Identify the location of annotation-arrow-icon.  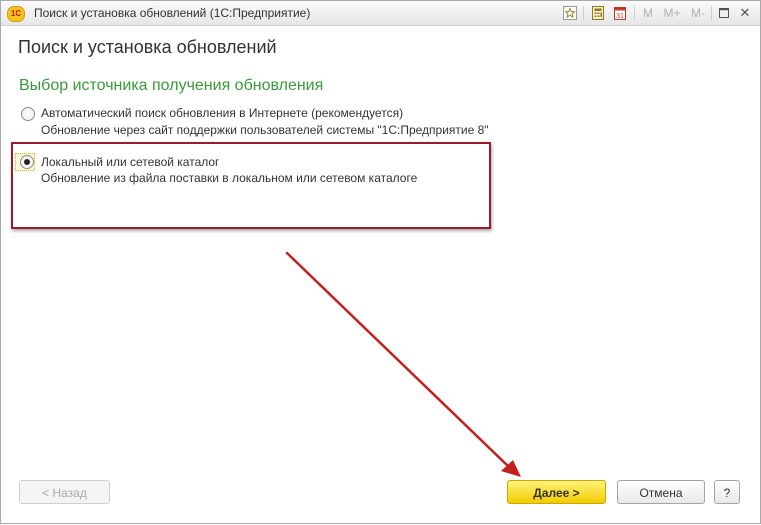
(403, 364).